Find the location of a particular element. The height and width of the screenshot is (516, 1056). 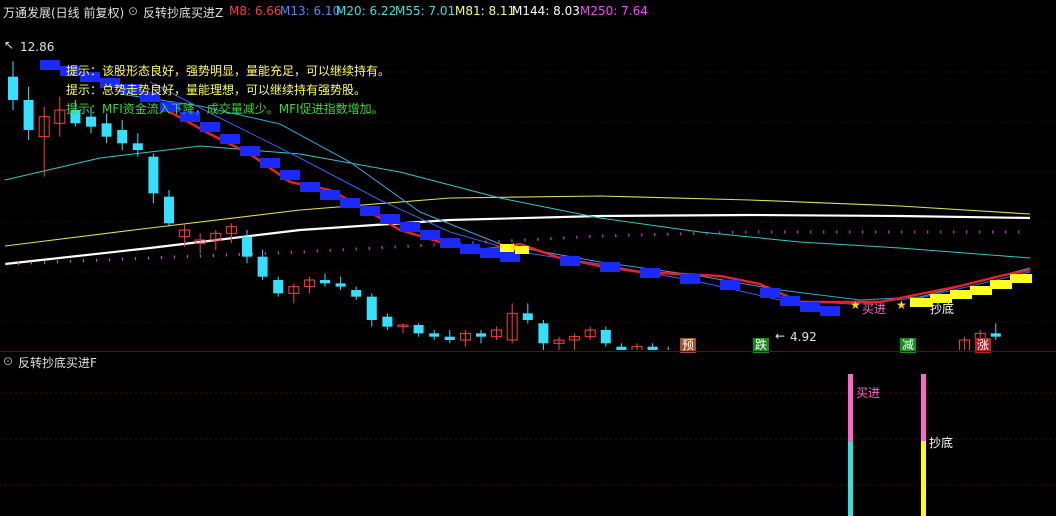

hint-line-2: 提示：总势走势良好，量能理想，可以继续持有强势股。 is located at coordinates (216, 90).